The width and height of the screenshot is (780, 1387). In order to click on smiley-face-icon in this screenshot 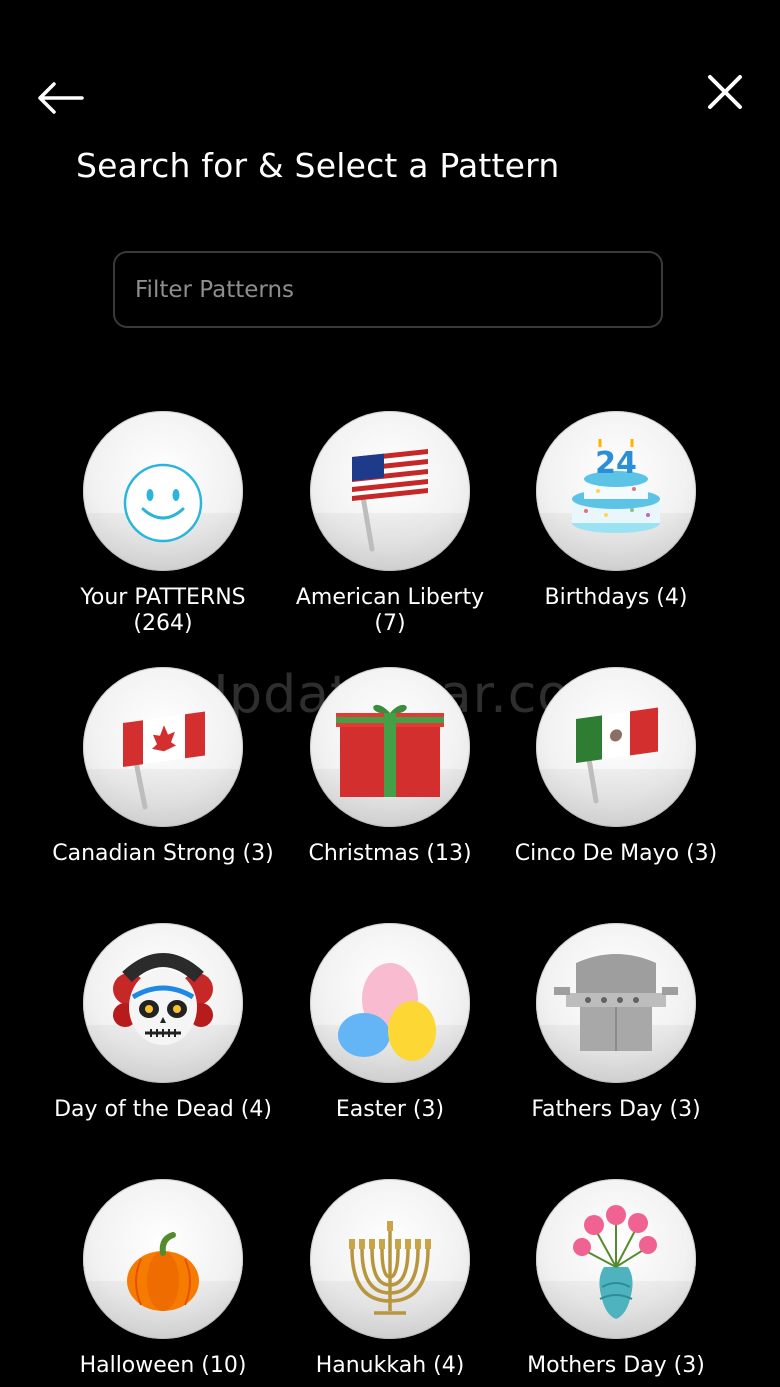, I will do `click(163, 503)`.